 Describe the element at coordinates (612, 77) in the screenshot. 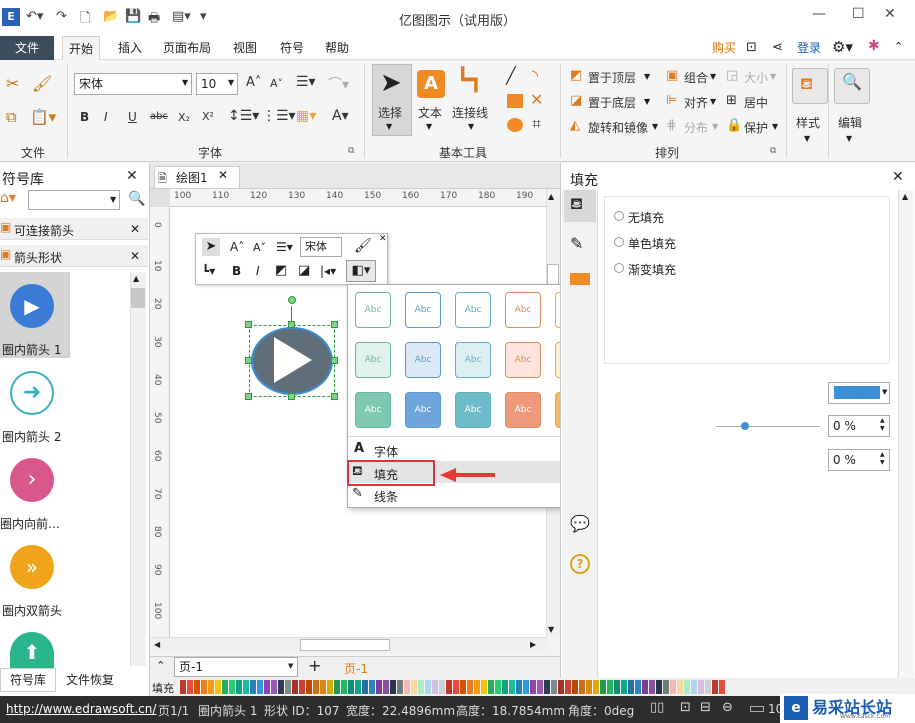

I see `bring-front-button: 置于顶层` at that location.